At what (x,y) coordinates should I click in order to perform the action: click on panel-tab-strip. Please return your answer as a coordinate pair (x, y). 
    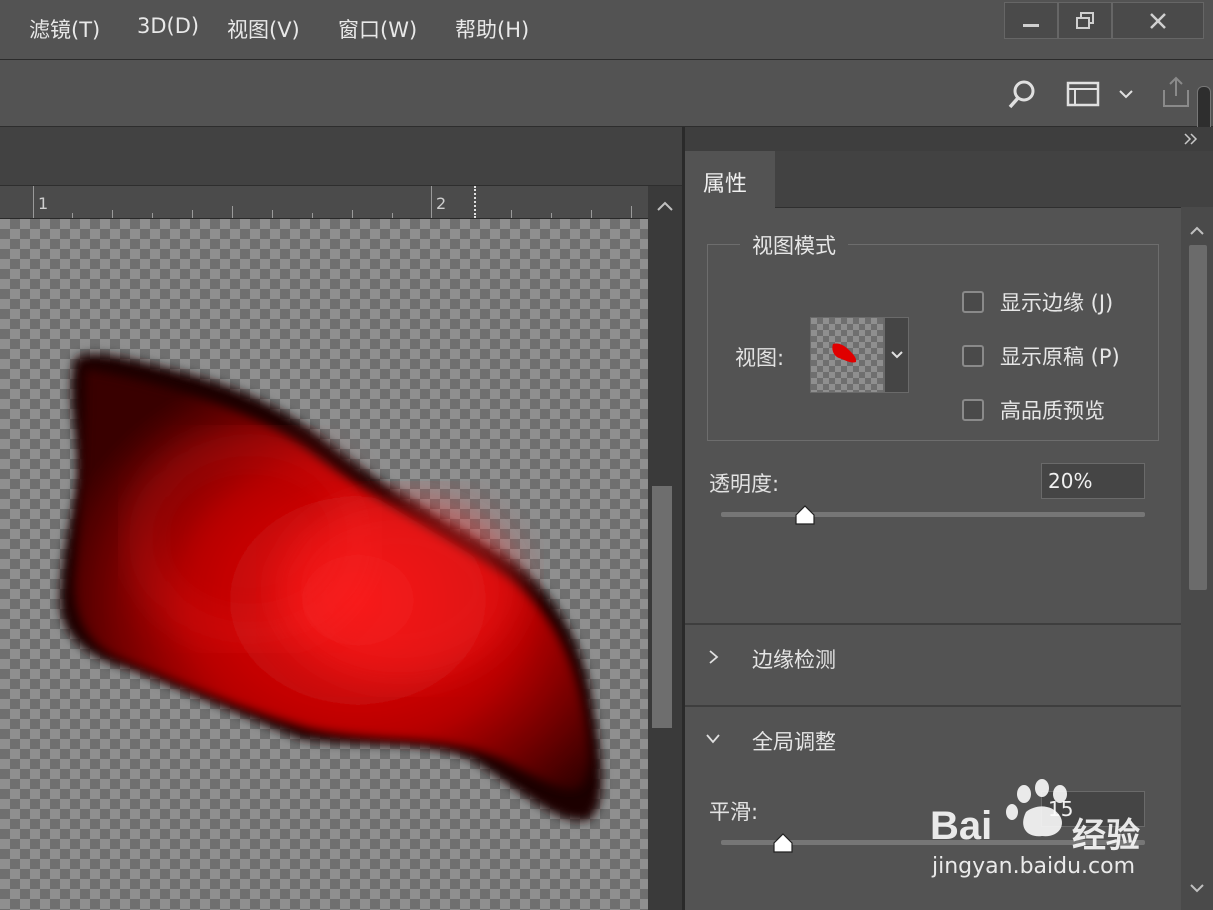
    Looking at the image, I should click on (994, 179).